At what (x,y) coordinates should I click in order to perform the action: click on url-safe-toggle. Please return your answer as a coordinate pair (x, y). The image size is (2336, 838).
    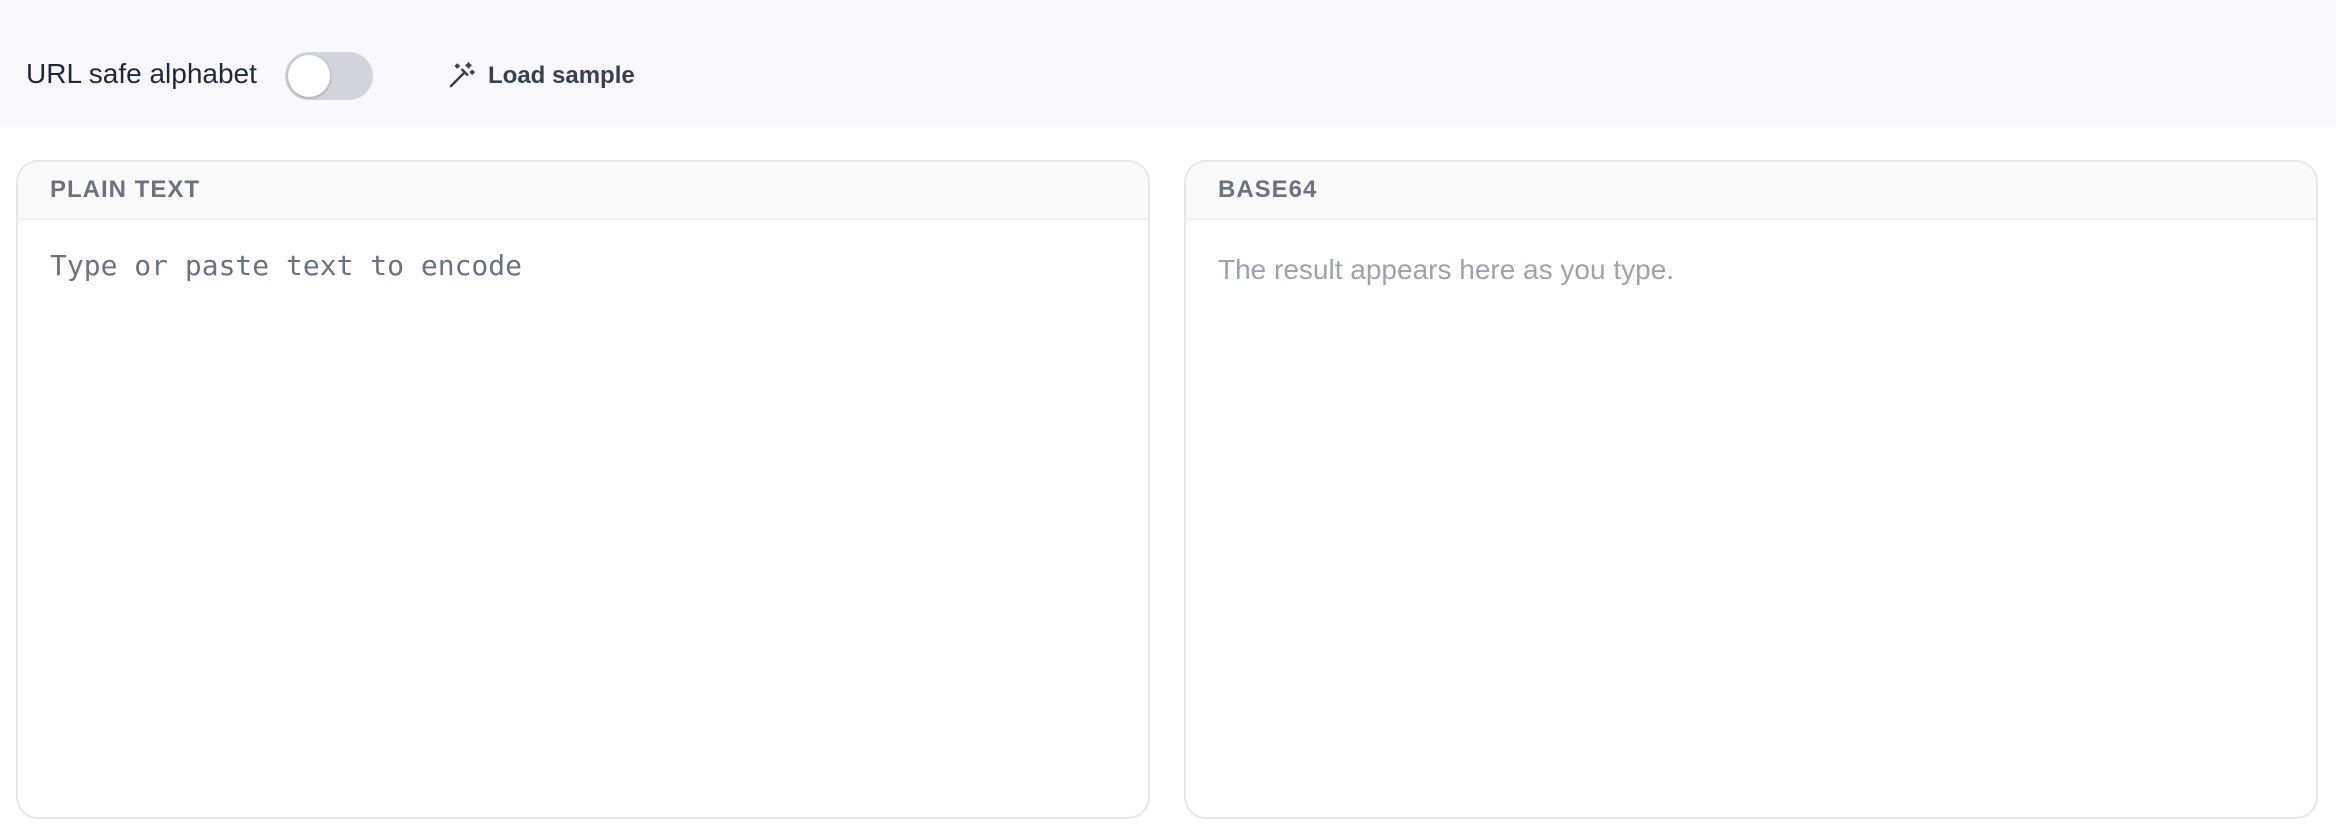
    Looking at the image, I should click on (329, 76).